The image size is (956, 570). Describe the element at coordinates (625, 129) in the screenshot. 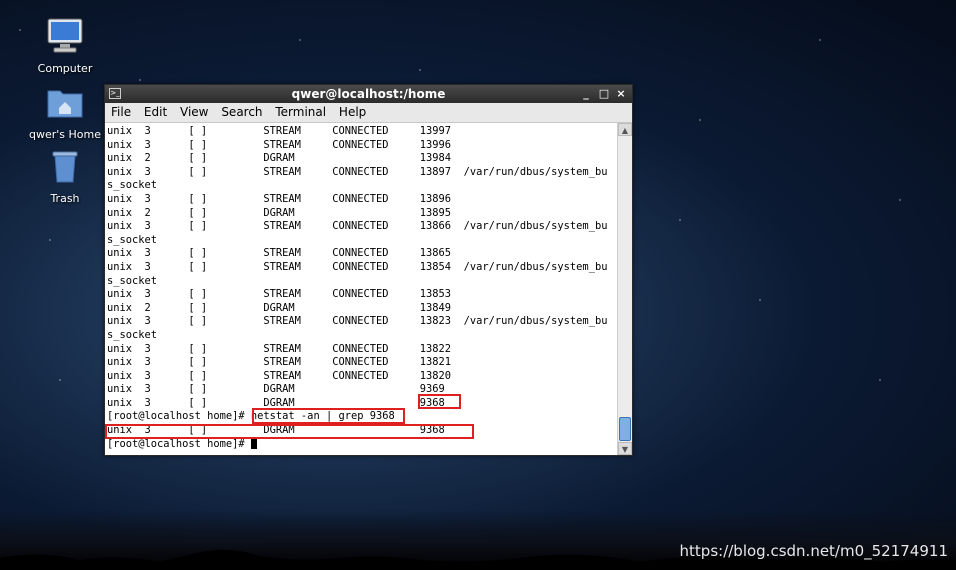

I see `scroll-up-arrow-icon: ▲` at that location.